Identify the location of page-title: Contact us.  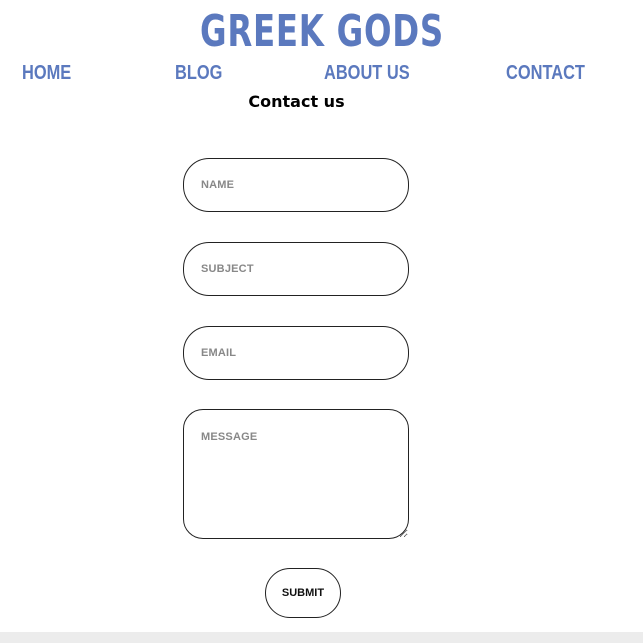
(296, 101).